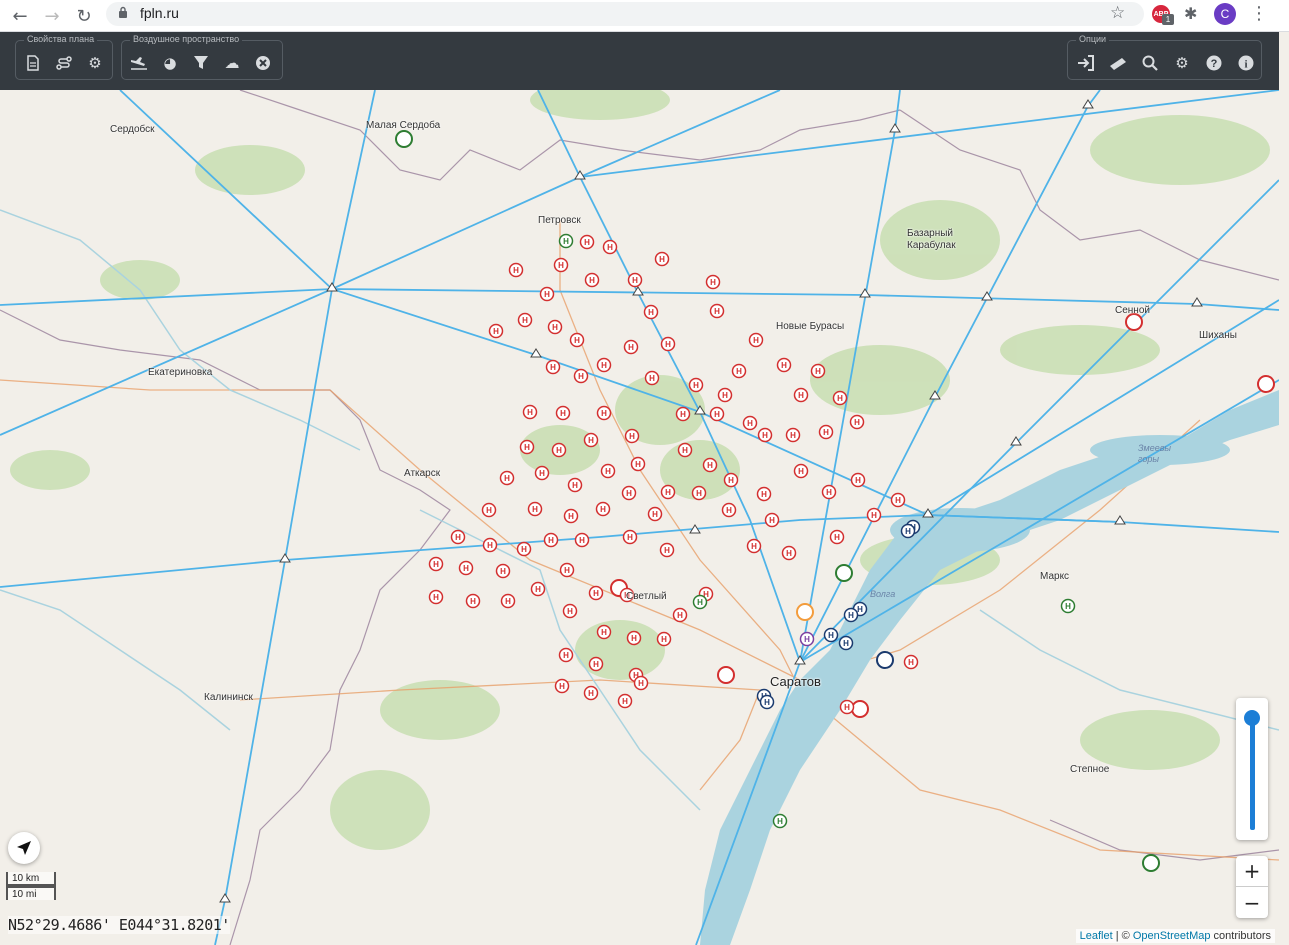 The width and height of the screenshot is (1289, 945). I want to click on zoom-in-button: +, so click(1252, 871).